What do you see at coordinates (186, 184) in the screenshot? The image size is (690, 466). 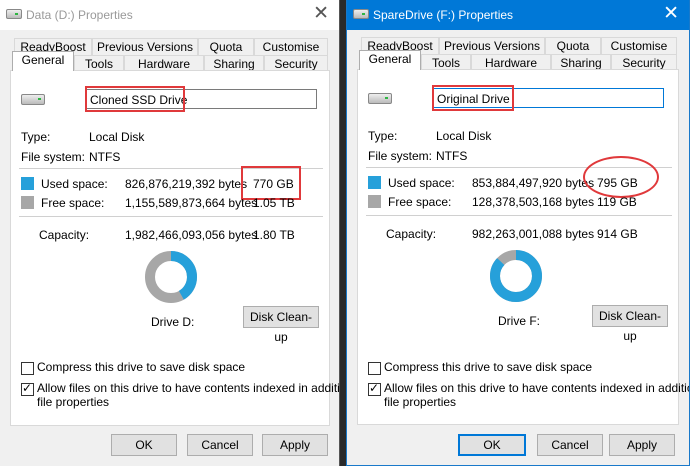 I see `used-bytes: 826,876,219,392 bytes` at bounding box center [186, 184].